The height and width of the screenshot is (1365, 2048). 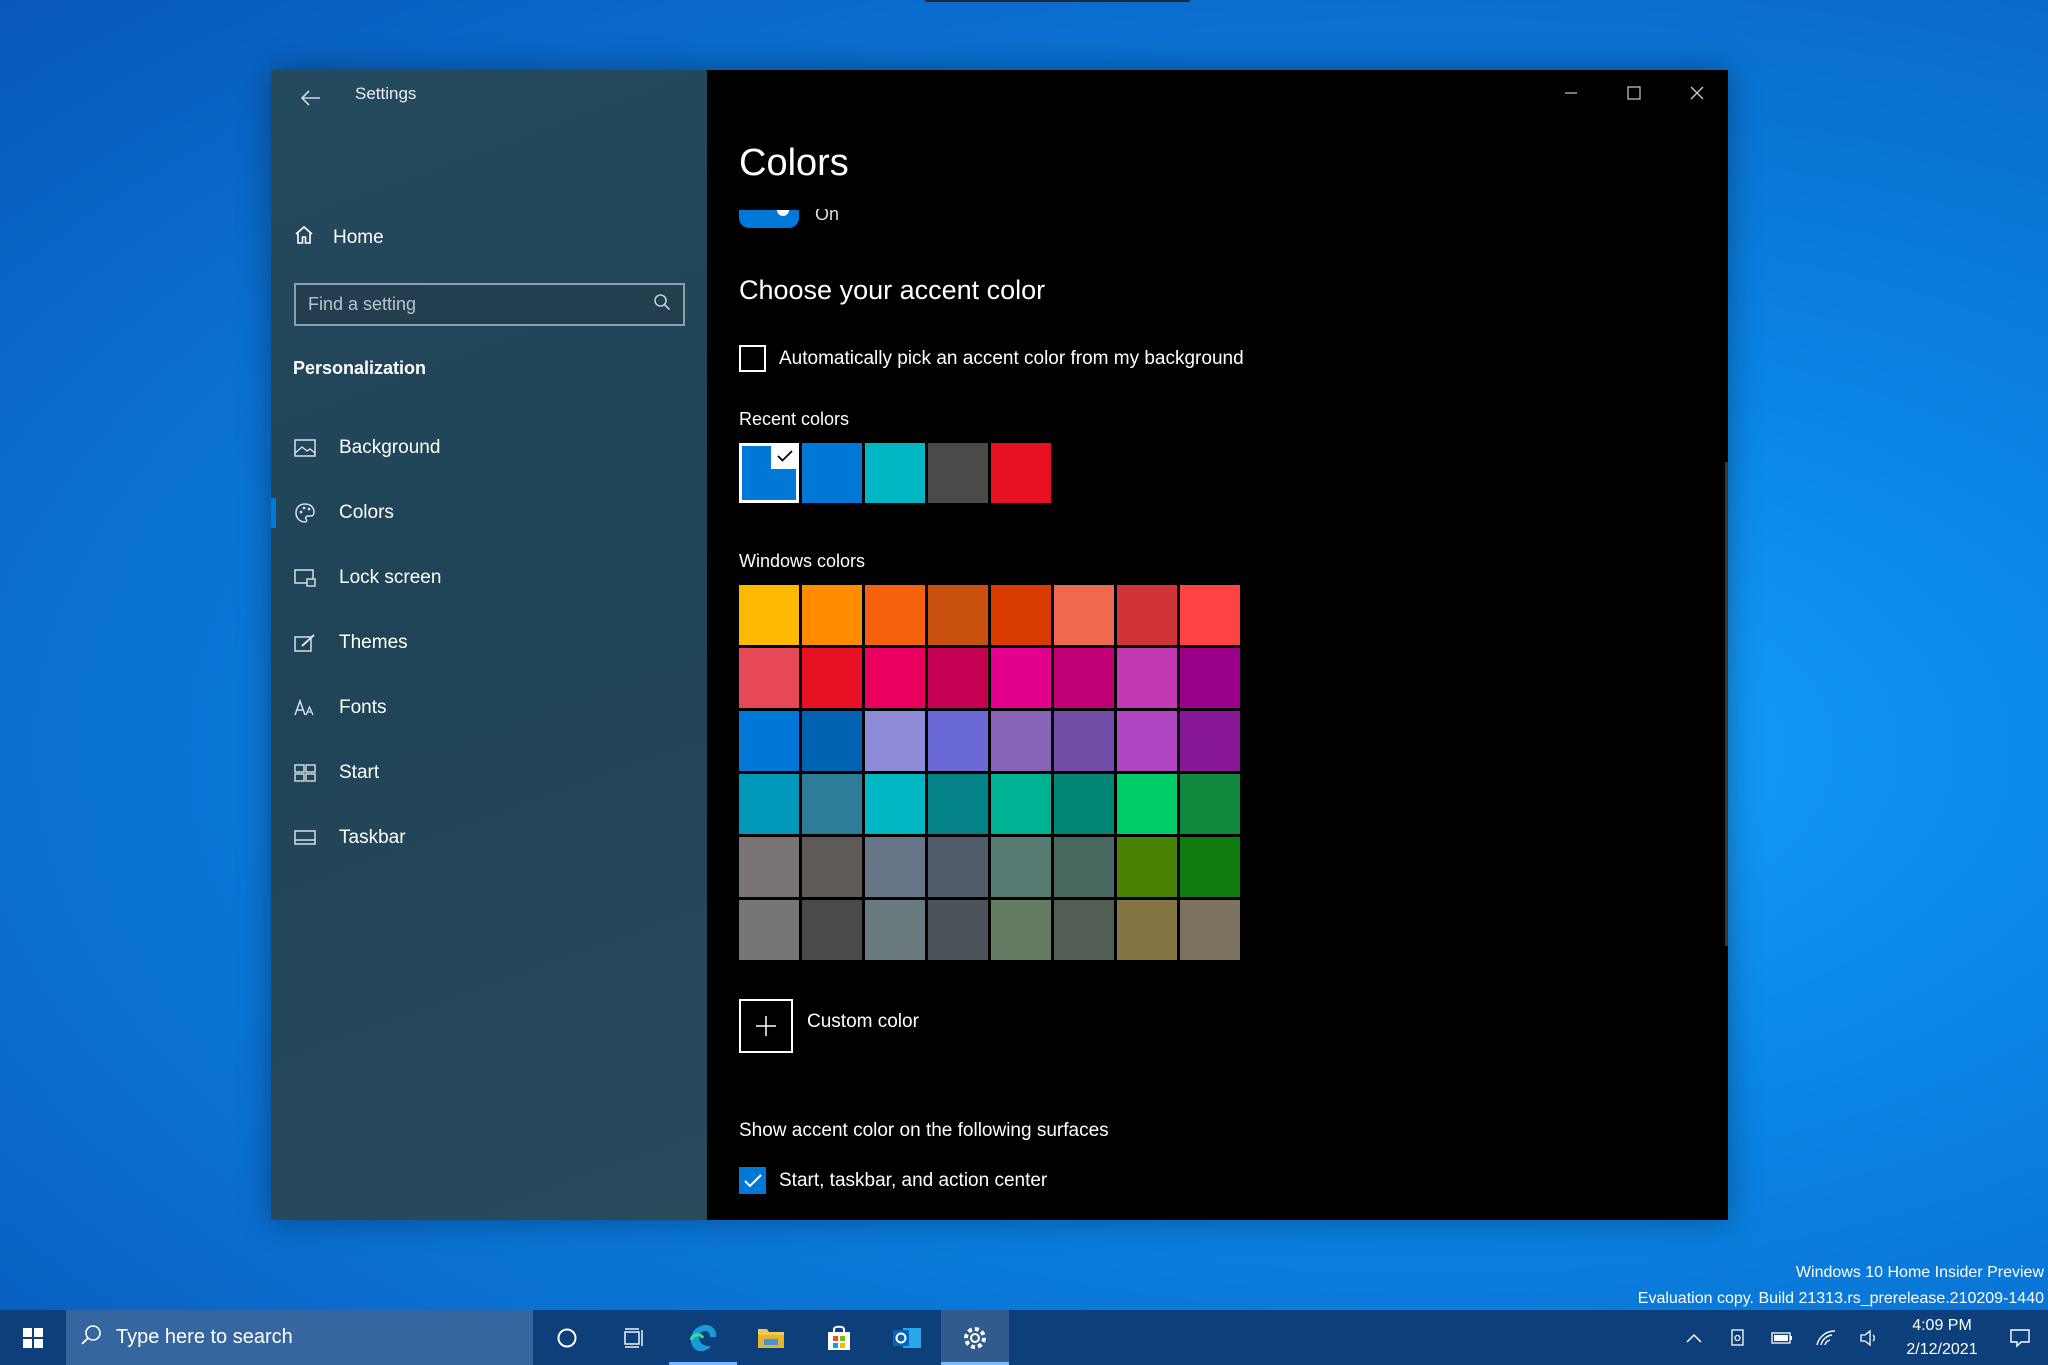 I want to click on back-arrow-icon, so click(x=311, y=98).